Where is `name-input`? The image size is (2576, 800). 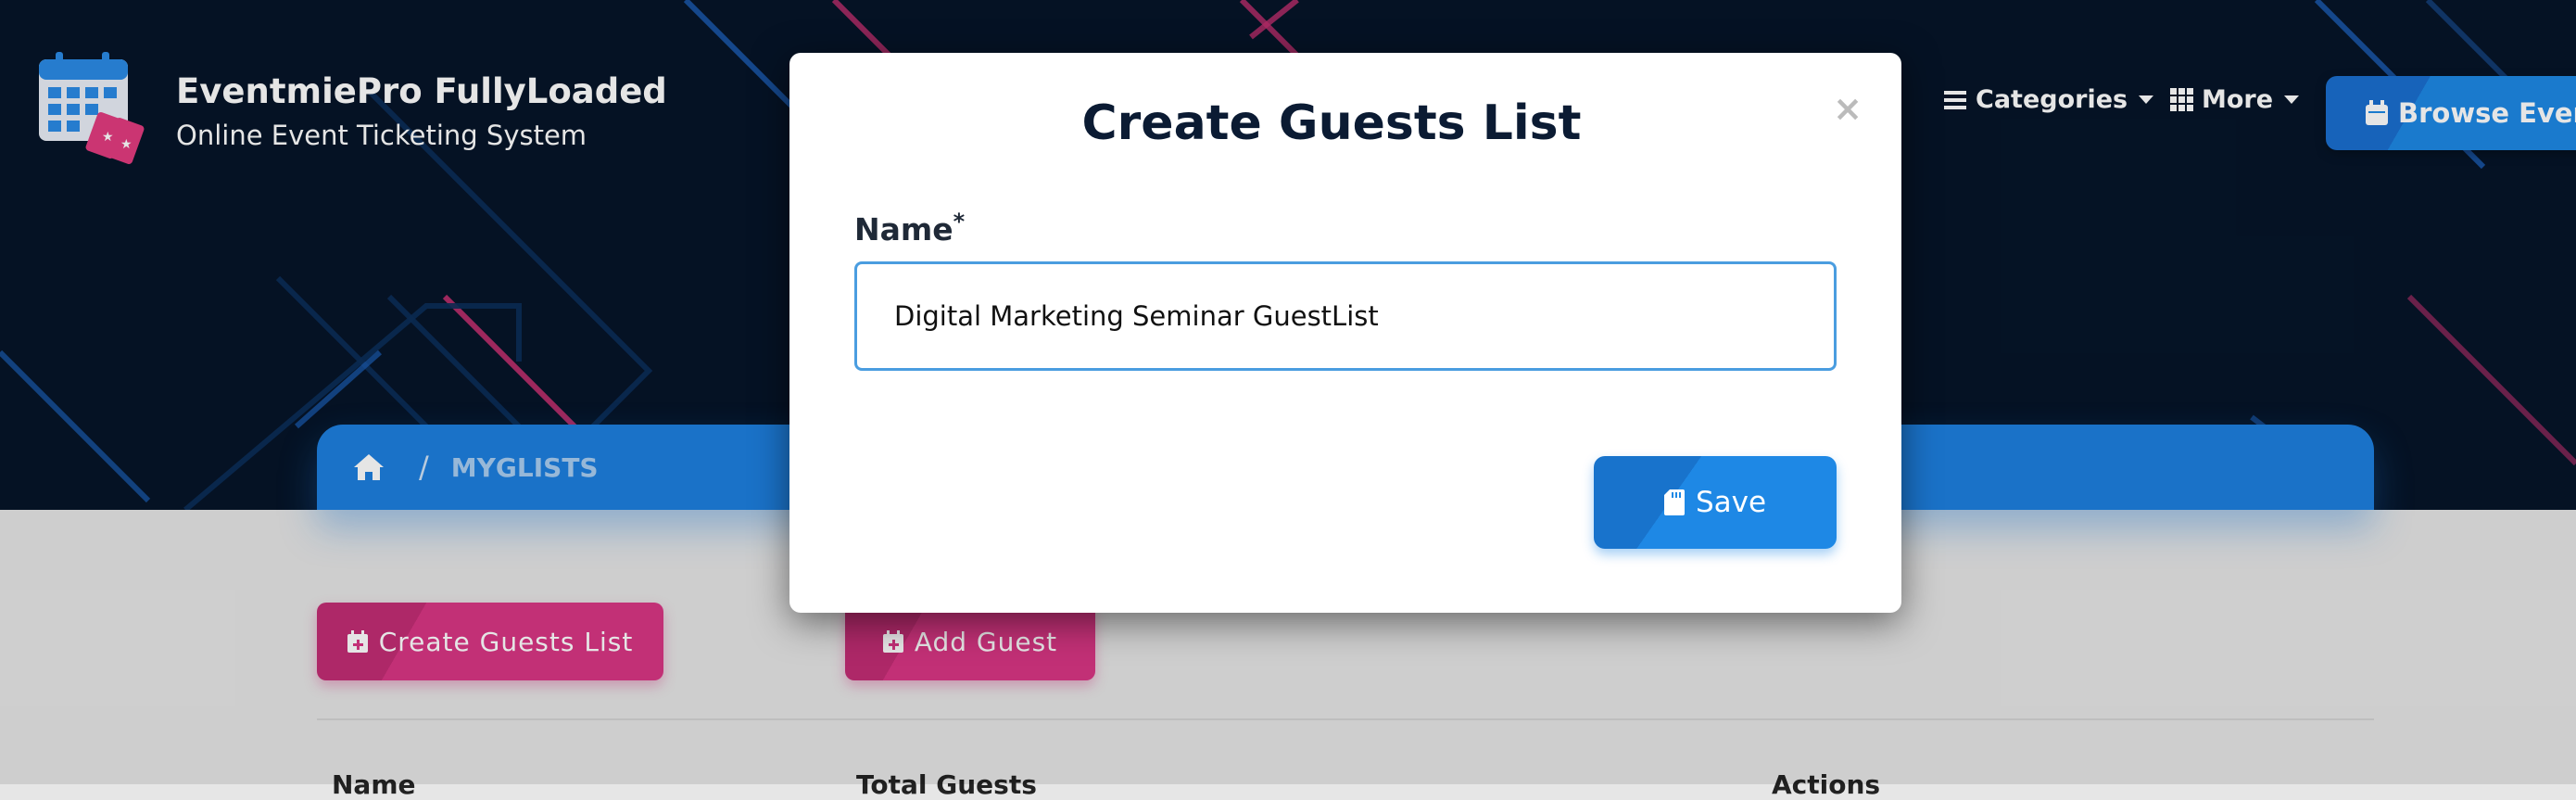 name-input is located at coordinates (1345, 316).